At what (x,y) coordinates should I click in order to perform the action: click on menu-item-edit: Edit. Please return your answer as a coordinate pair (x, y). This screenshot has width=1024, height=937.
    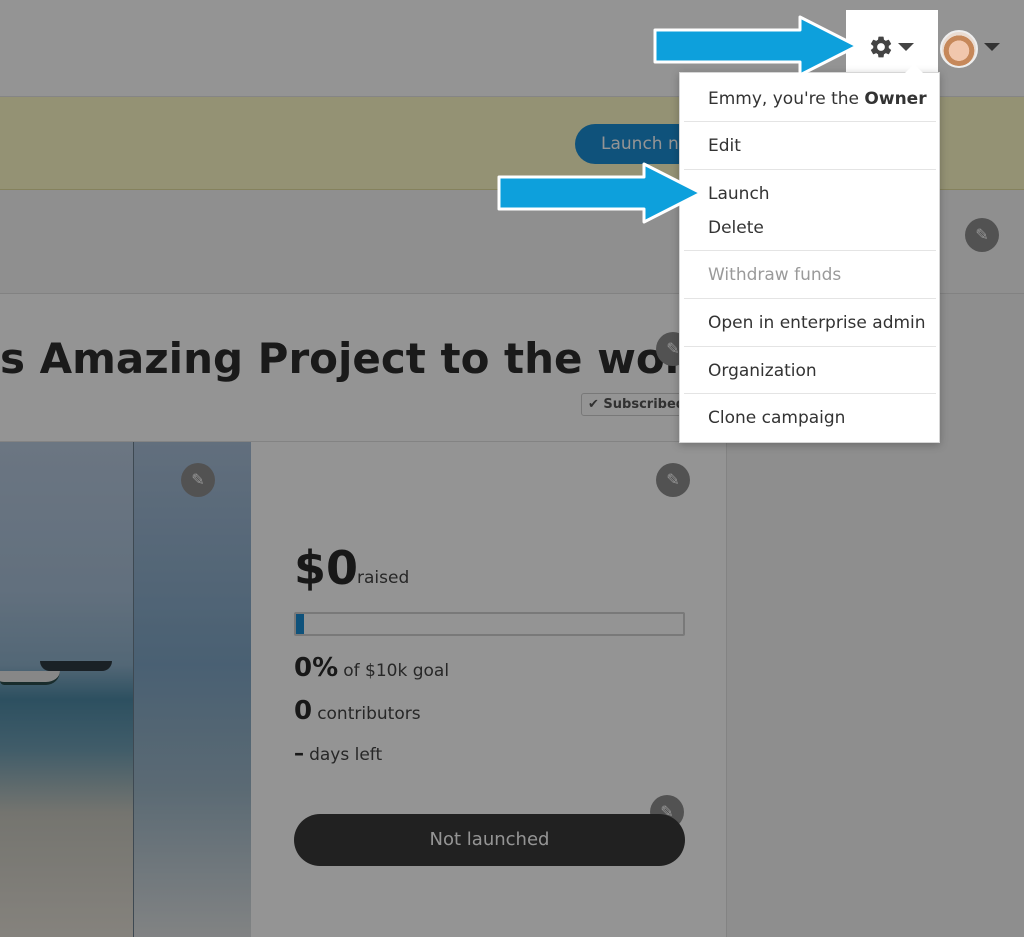
    Looking at the image, I should click on (809, 146).